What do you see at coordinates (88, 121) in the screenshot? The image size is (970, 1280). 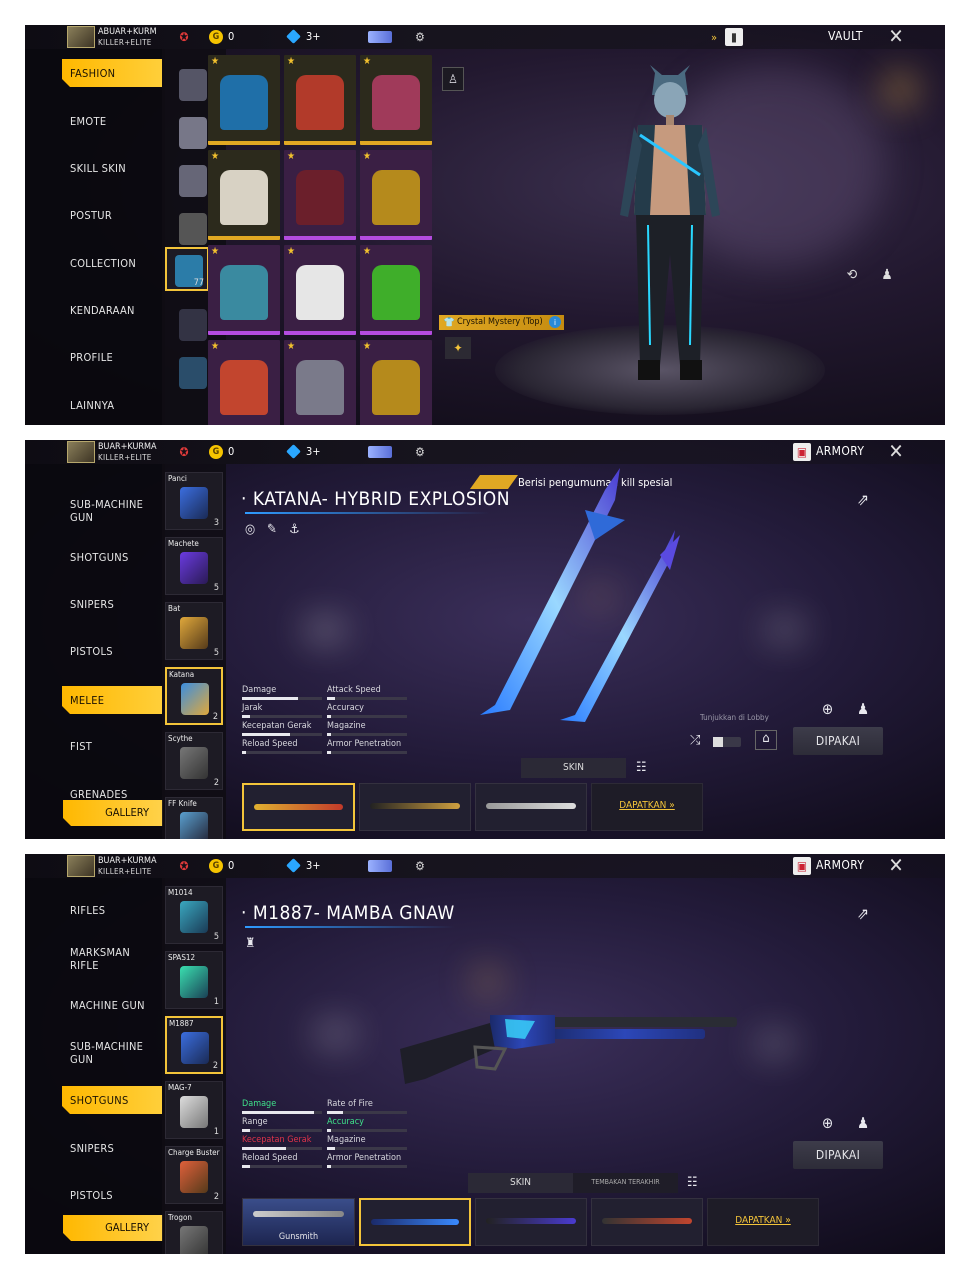 I see `category-emote: EMOTE` at bounding box center [88, 121].